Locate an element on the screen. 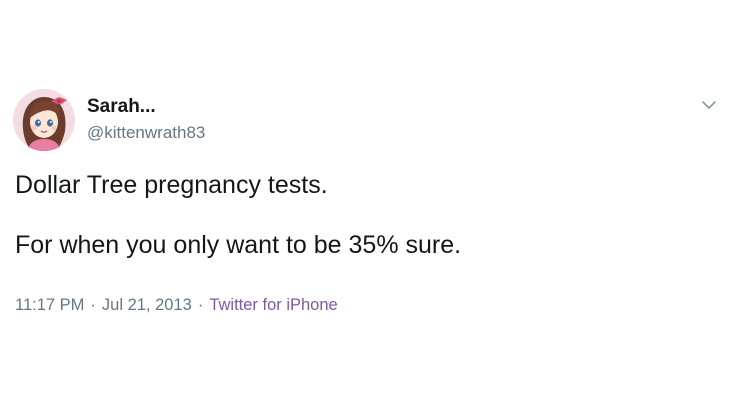  user-handle: @kittenwrath83 is located at coordinates (146, 133).